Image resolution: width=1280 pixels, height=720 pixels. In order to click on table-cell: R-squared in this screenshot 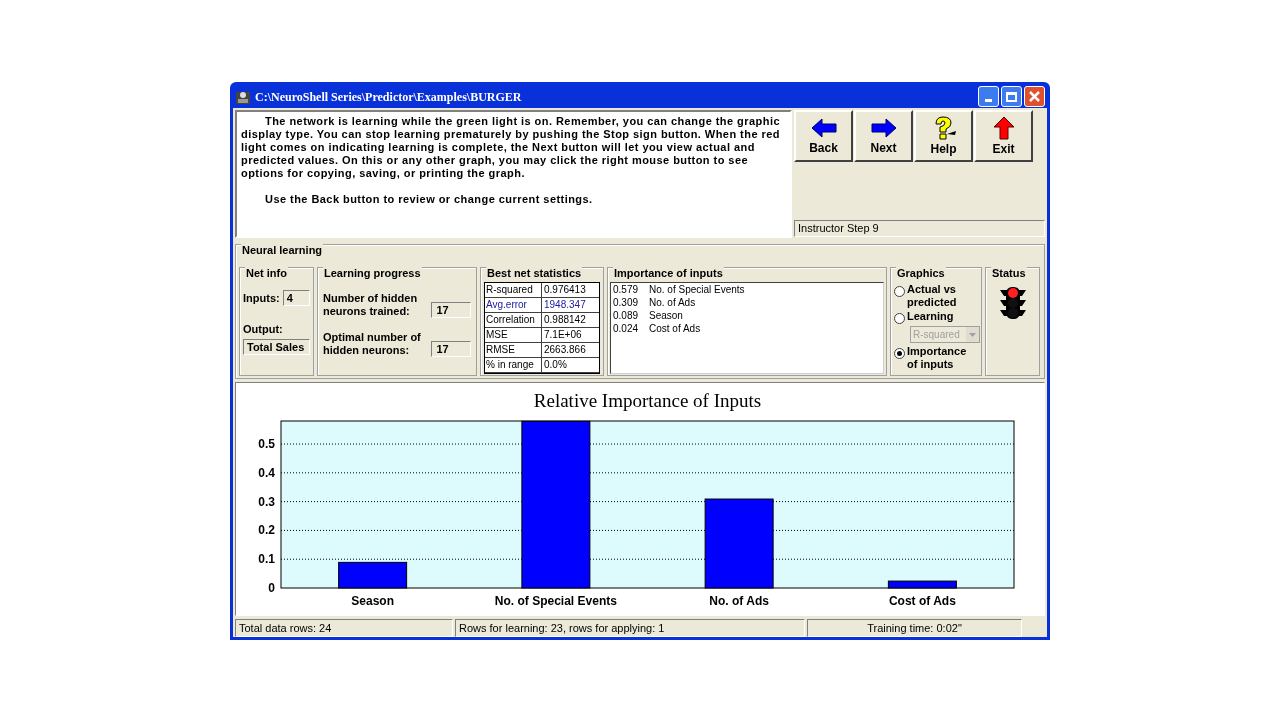, I will do `click(513, 290)`.